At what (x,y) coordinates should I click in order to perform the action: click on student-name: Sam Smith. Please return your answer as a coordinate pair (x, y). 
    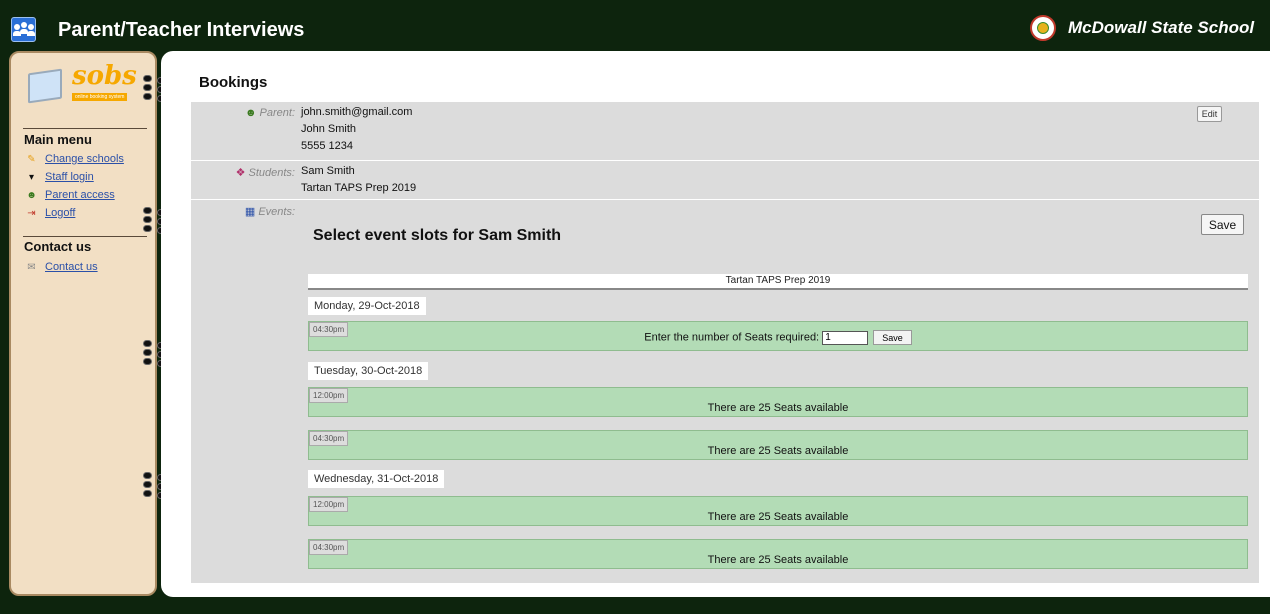
    Looking at the image, I should click on (328, 171).